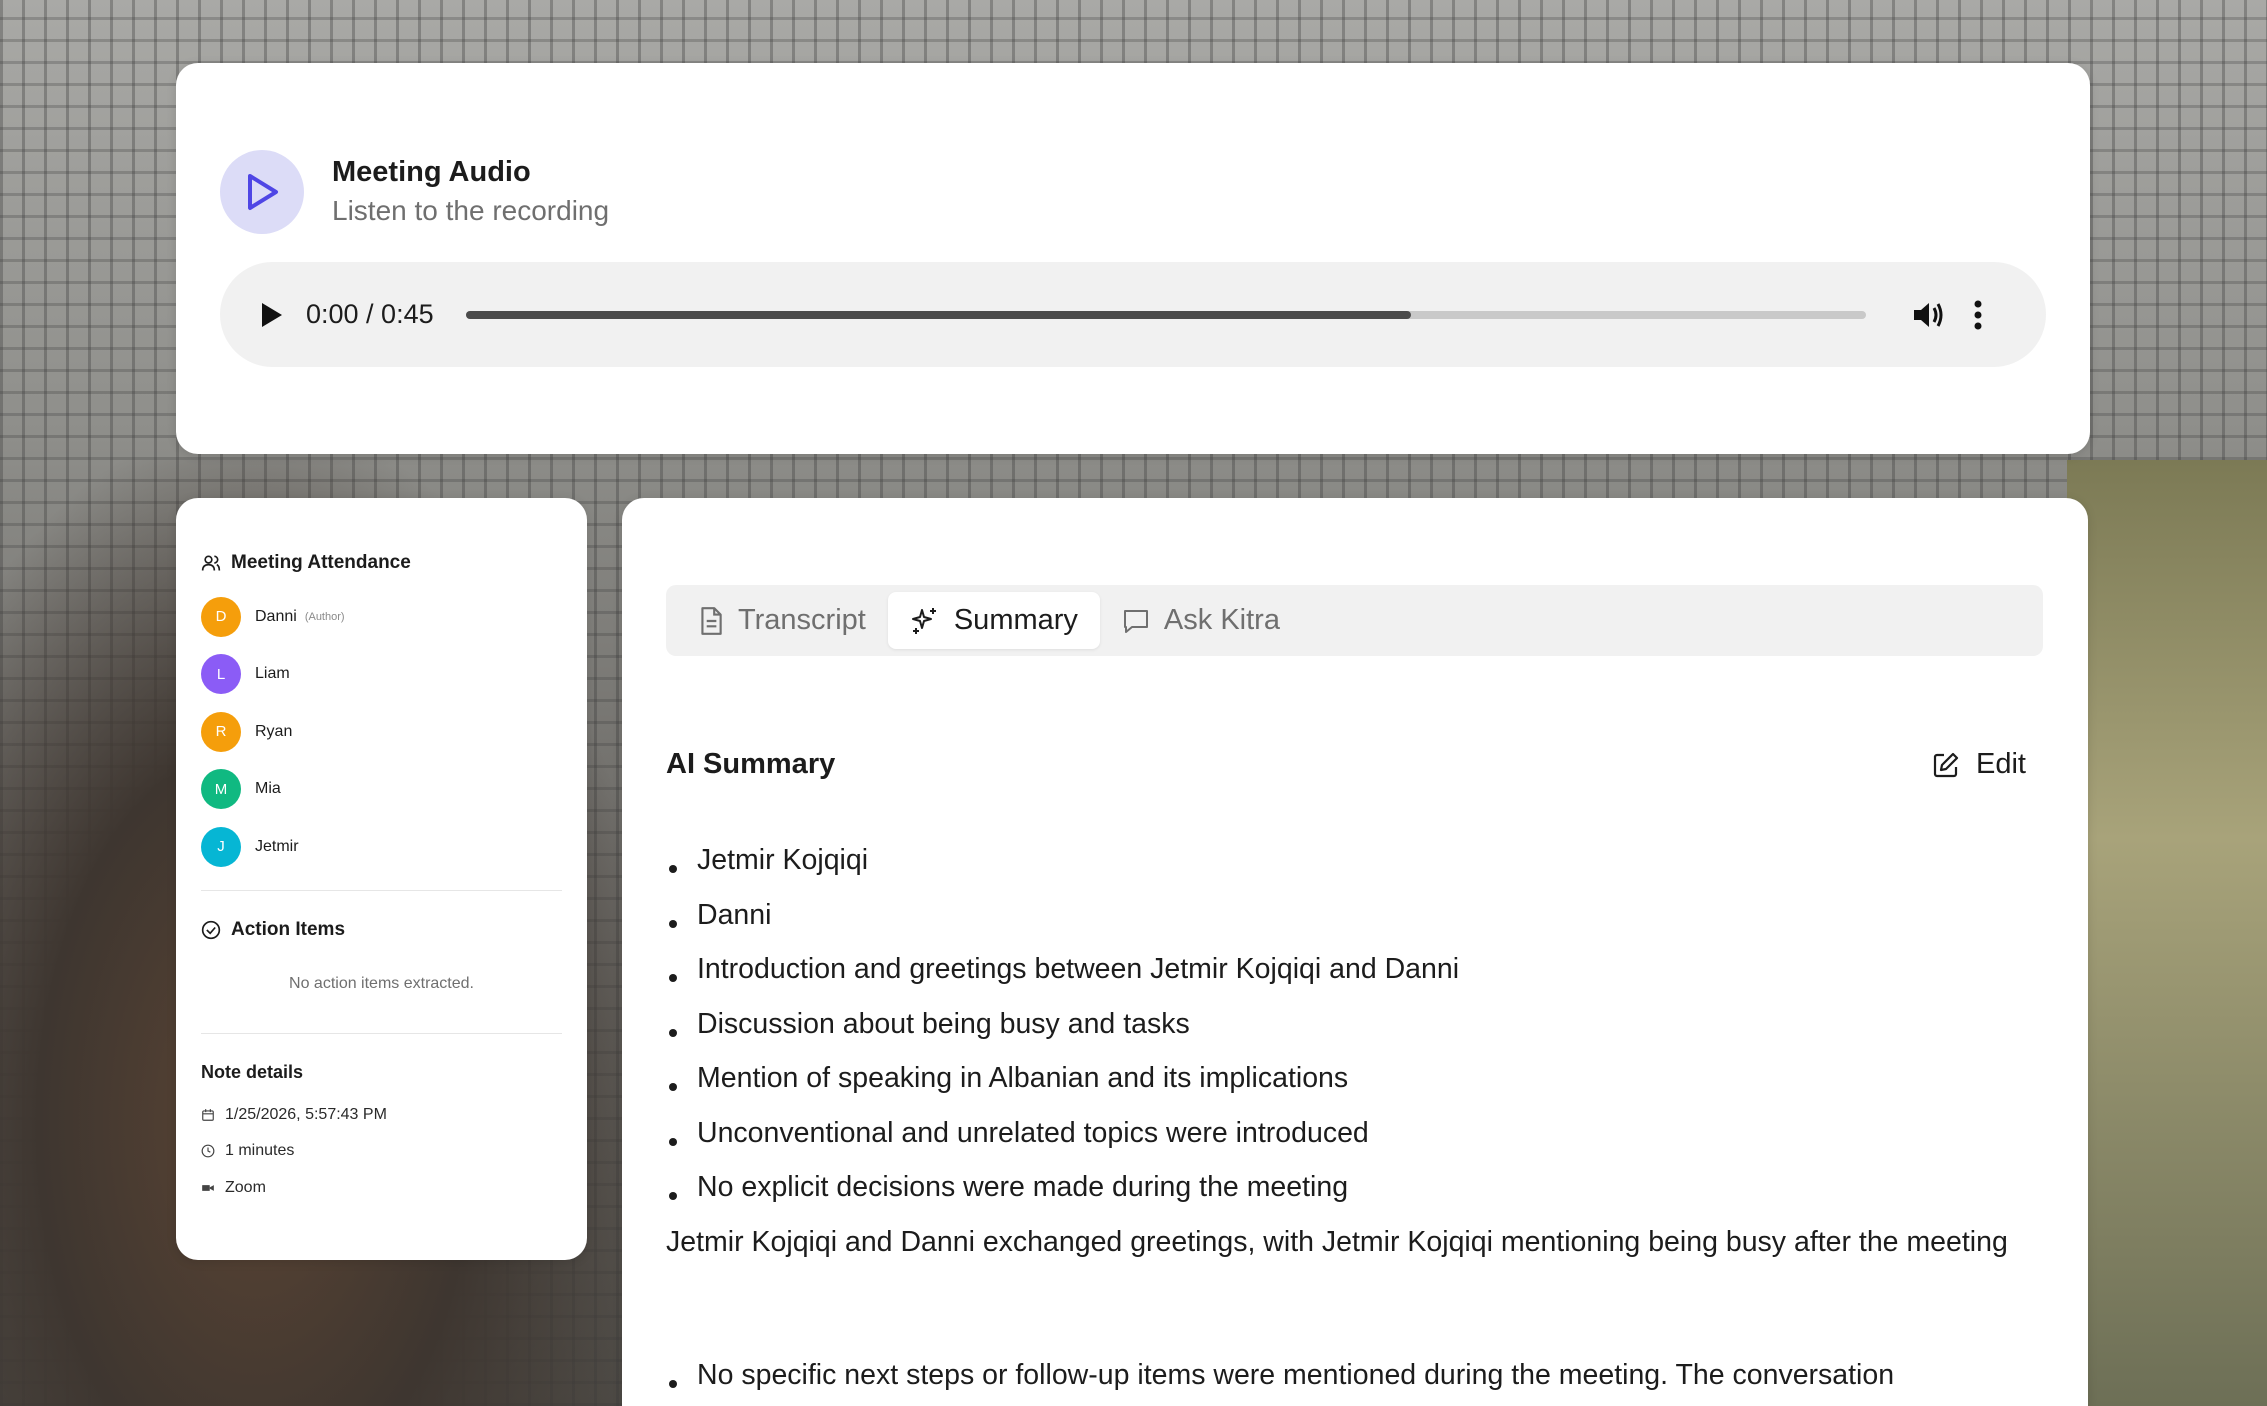  Describe the element at coordinates (471, 210) in the screenshot. I see `audio-subtitle: Listen to the recording` at that location.